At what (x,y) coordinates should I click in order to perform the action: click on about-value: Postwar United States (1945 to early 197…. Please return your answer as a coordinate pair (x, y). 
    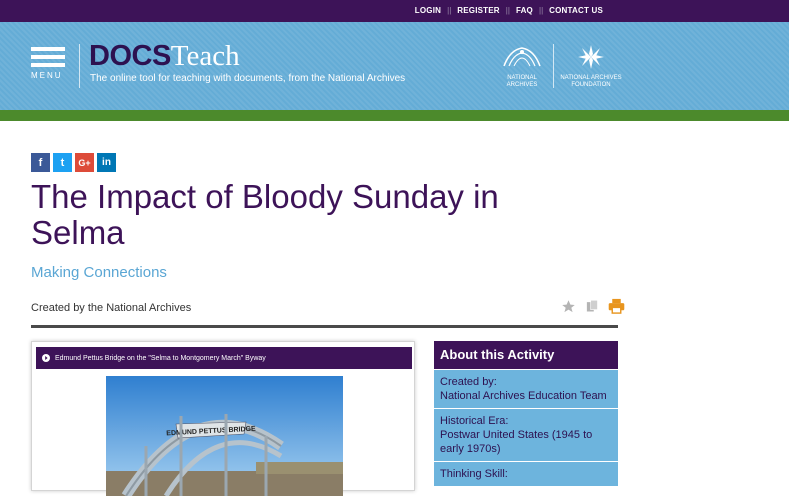
    Looking at the image, I should click on (526, 442).